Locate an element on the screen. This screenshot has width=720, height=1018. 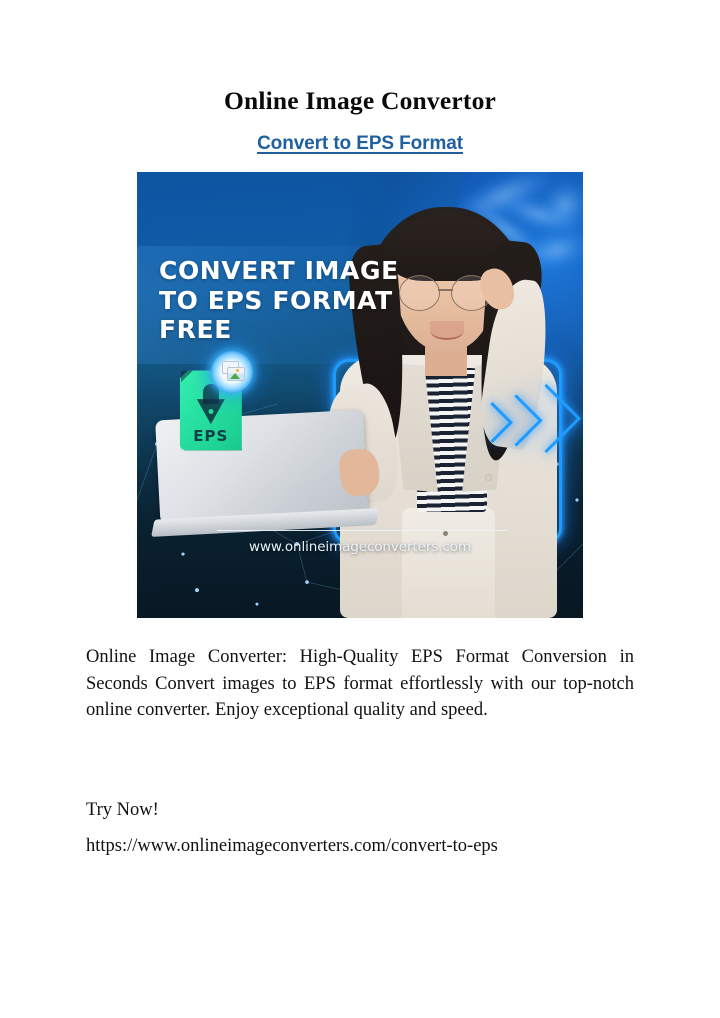
trousers is located at coordinates (448, 562).